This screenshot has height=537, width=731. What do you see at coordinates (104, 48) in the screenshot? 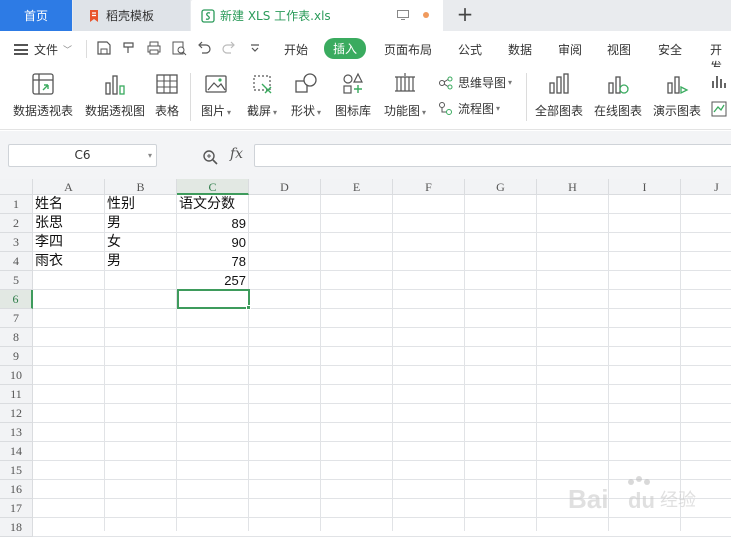
I see `save-icon` at bounding box center [104, 48].